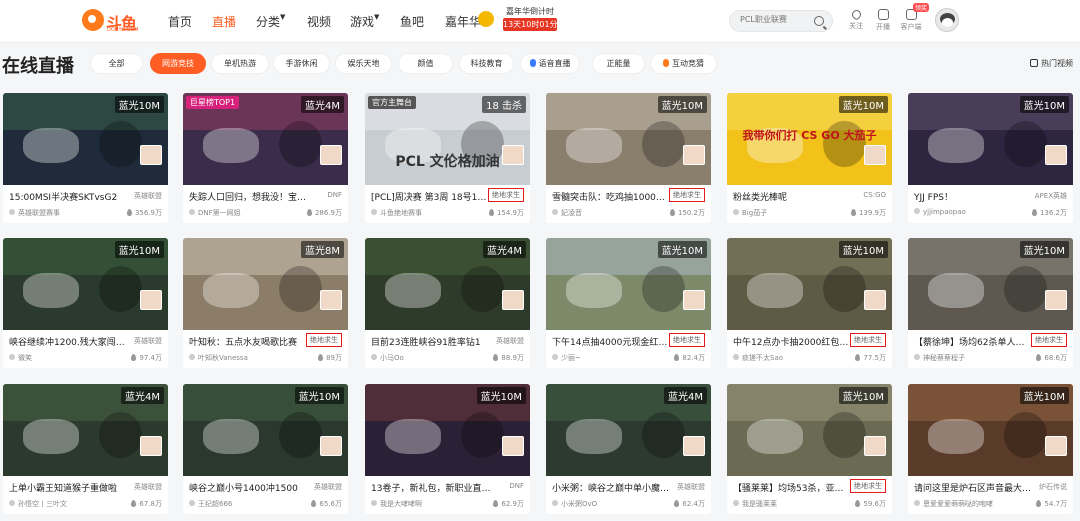  What do you see at coordinates (809, 139) in the screenshot?
I see `stream-thumbnail: 我带你们打 CS GO 大茄子 蓝光10M` at bounding box center [809, 139].